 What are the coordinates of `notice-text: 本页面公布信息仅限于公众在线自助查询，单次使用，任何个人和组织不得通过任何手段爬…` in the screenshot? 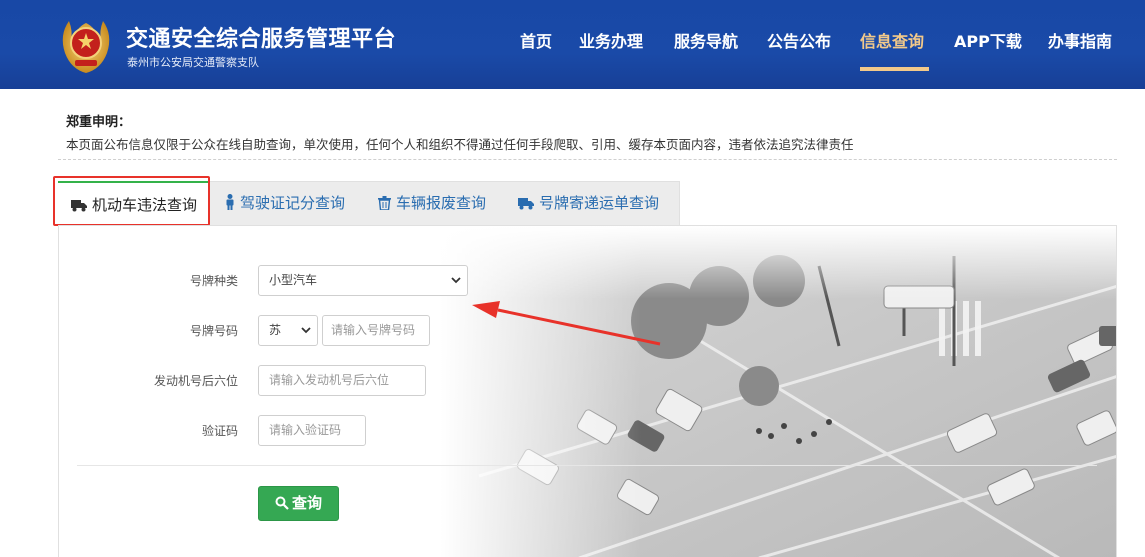 It's located at (460, 144).